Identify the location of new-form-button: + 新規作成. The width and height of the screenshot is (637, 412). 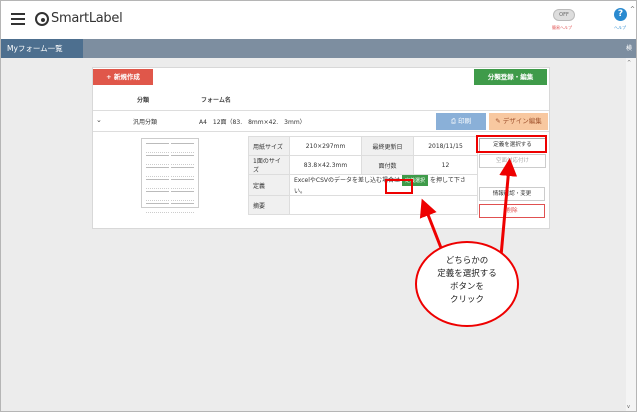
(123, 77).